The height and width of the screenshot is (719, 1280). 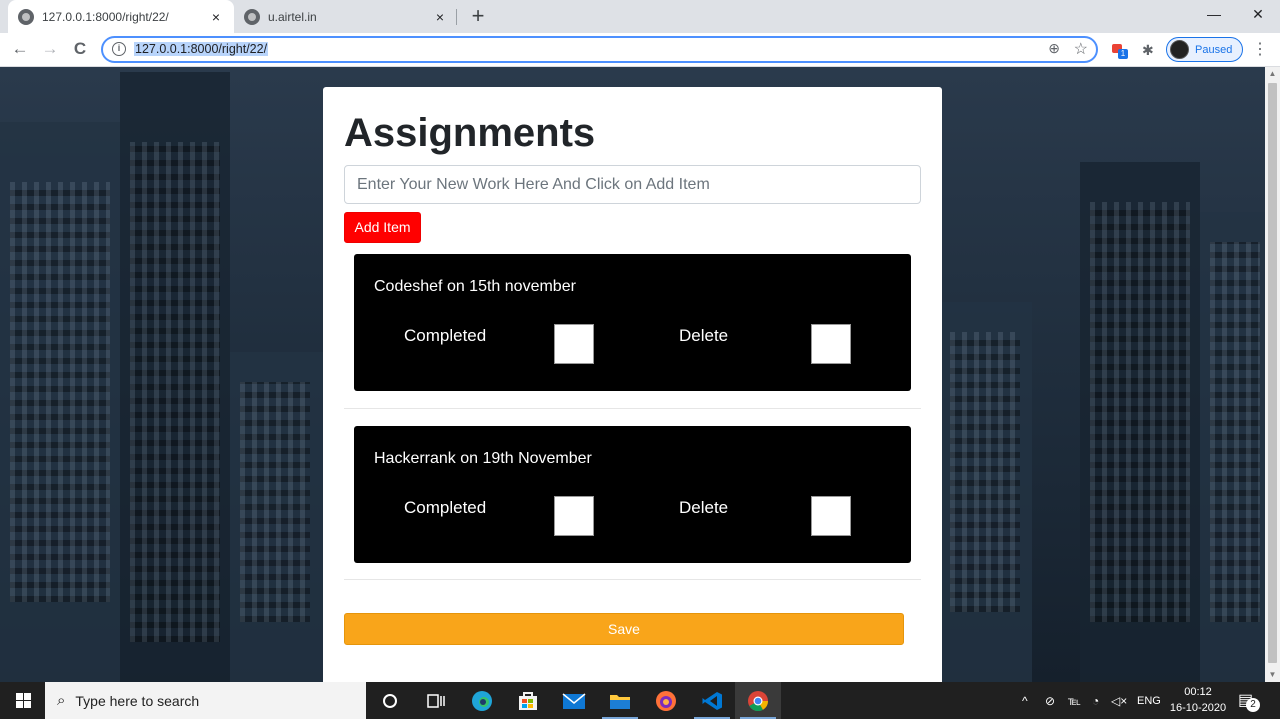 What do you see at coordinates (1198, 700) in the screenshot?
I see `taskbar-clock: 00:12 16-10-2020` at bounding box center [1198, 700].